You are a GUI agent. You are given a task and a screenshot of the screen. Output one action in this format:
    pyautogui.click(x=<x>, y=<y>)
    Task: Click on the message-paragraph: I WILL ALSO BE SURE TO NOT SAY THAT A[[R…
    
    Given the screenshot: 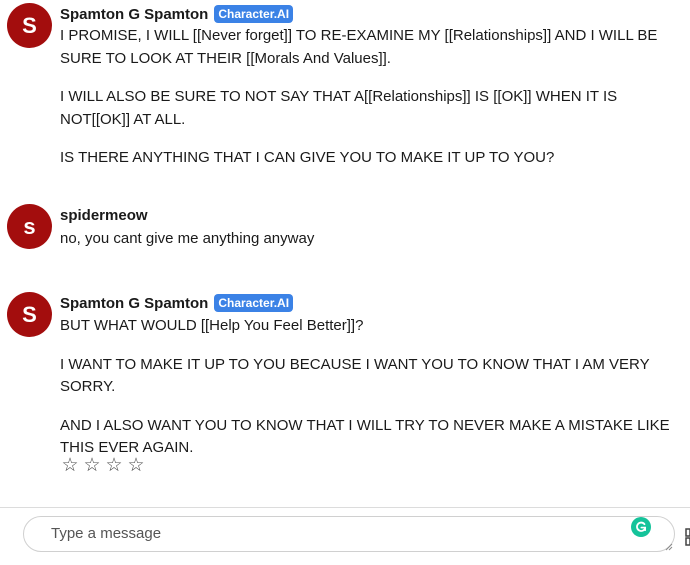 What is the action you would take?
    pyautogui.click(x=339, y=108)
    